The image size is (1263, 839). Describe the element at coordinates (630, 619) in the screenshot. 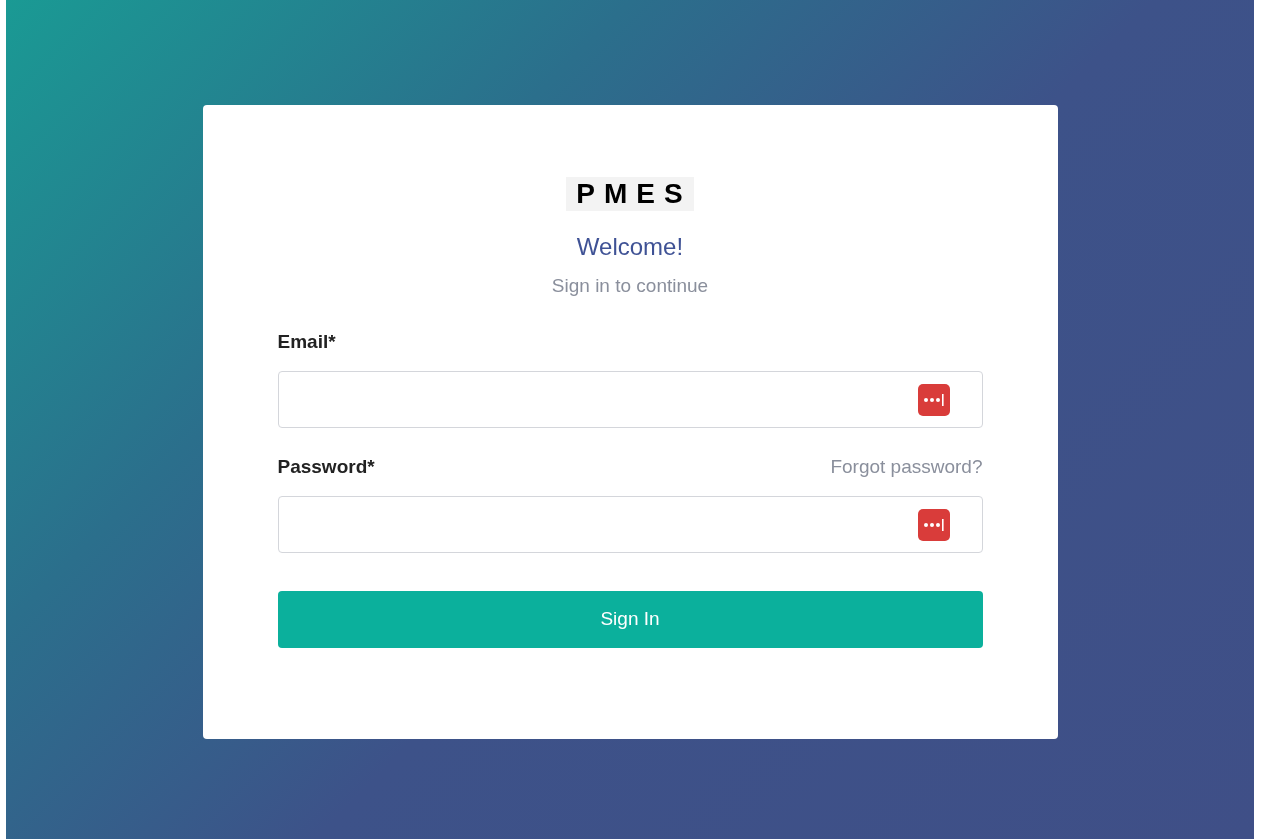

I see `sign-in-button: Sign In` at that location.